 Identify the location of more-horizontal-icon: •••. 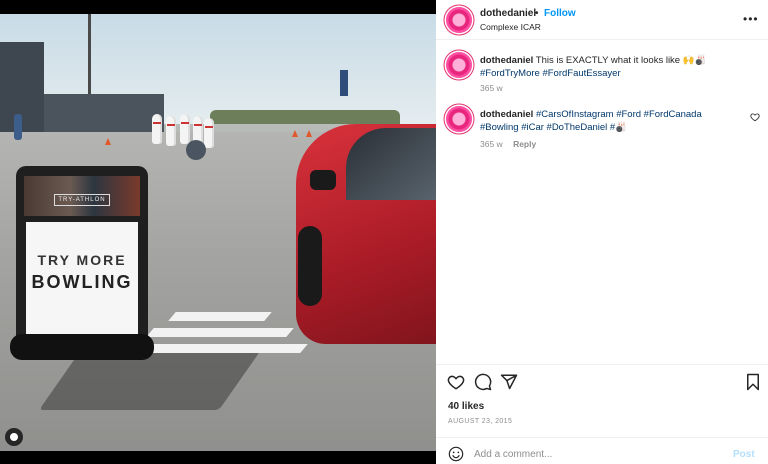
(751, 19).